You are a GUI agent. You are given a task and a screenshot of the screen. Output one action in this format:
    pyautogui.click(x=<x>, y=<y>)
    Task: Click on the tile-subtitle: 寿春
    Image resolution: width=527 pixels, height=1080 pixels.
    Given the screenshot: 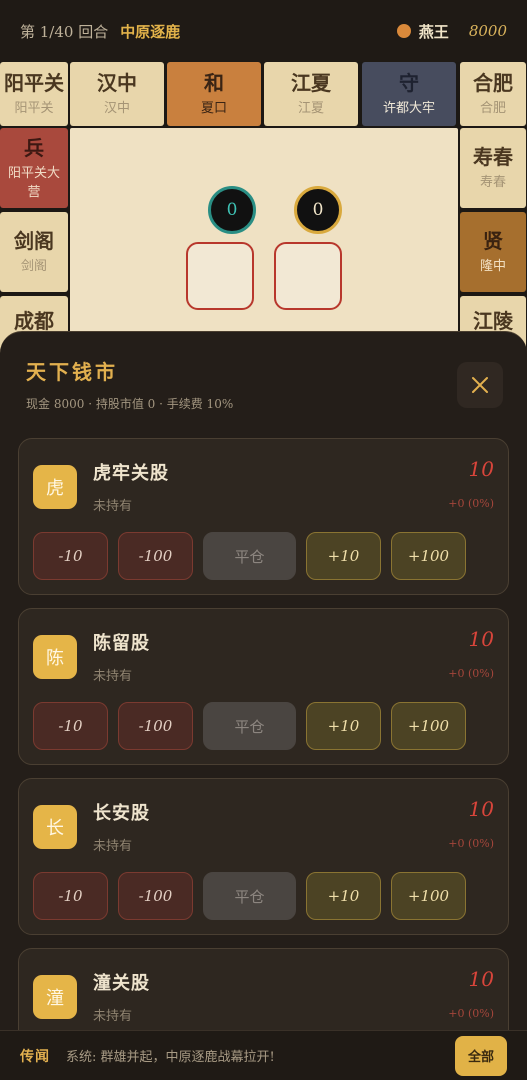 What is the action you would take?
    pyautogui.click(x=492, y=182)
    